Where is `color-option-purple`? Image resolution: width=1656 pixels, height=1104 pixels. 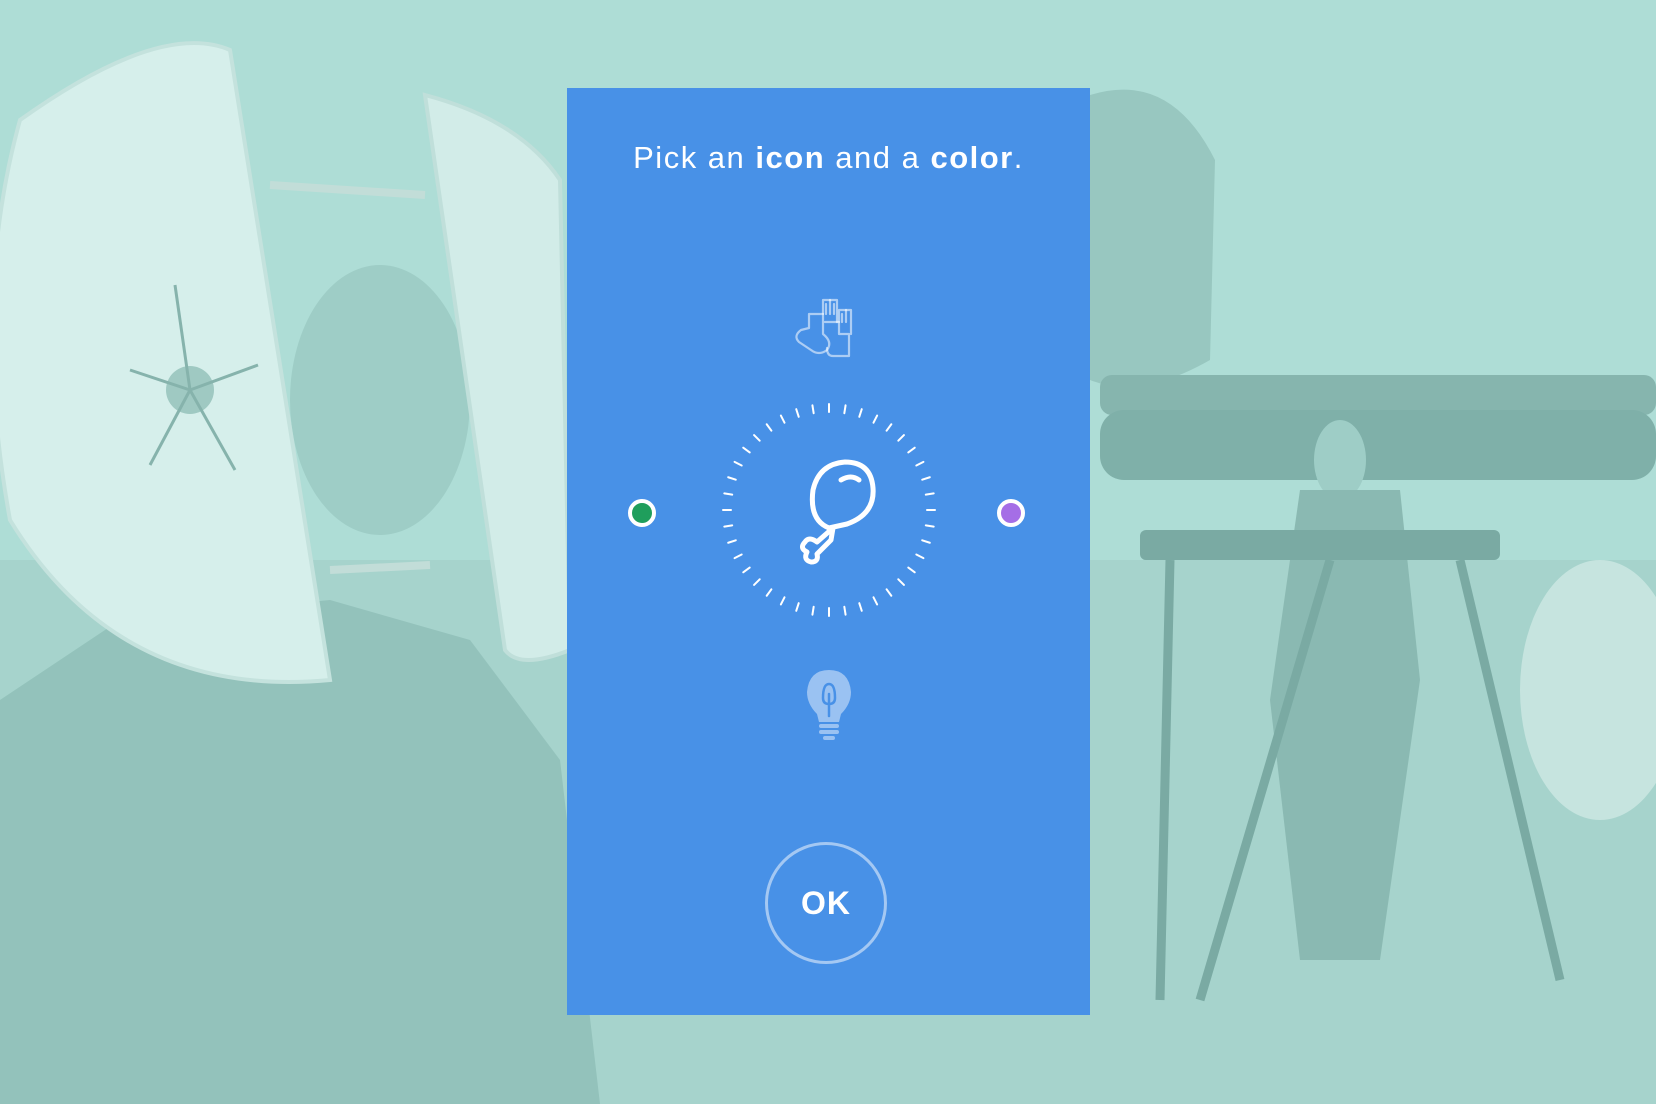
color-option-purple is located at coordinates (1011, 513).